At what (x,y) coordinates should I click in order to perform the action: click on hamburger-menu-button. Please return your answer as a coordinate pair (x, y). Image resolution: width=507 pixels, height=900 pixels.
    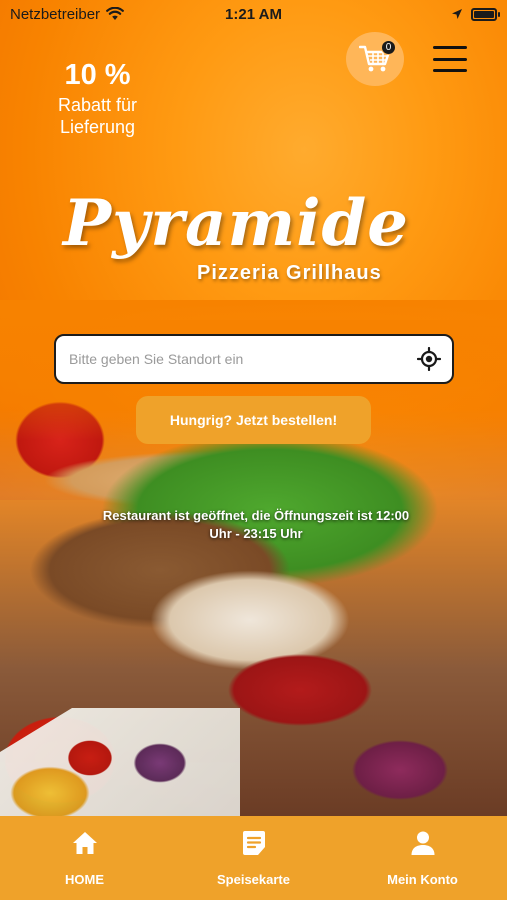
    Looking at the image, I should click on (450, 59).